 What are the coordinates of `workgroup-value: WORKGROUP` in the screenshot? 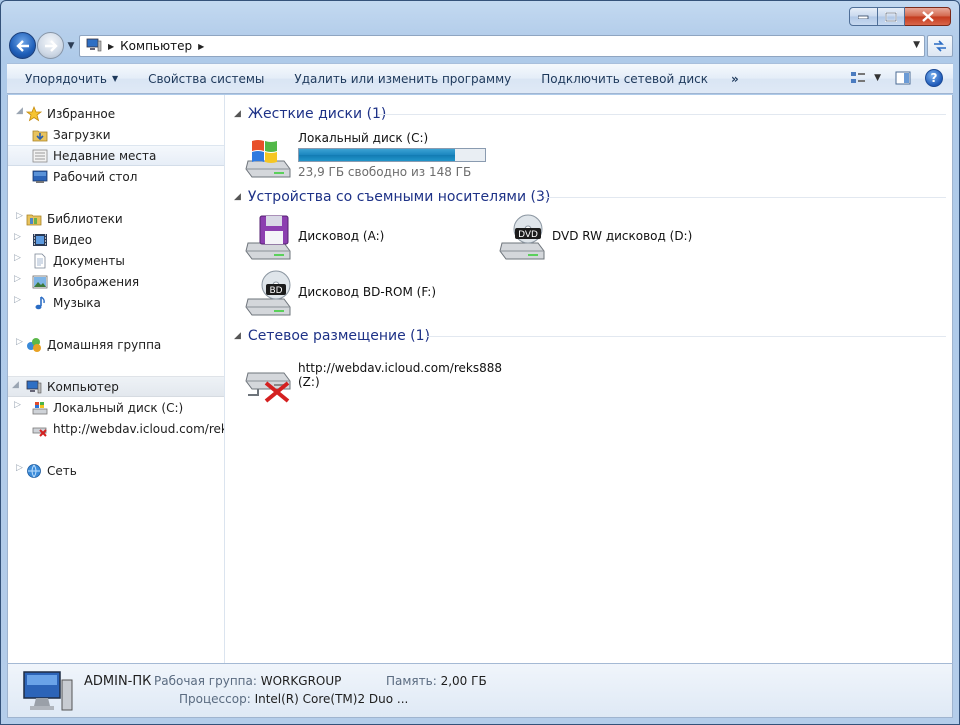 It's located at (301, 681).